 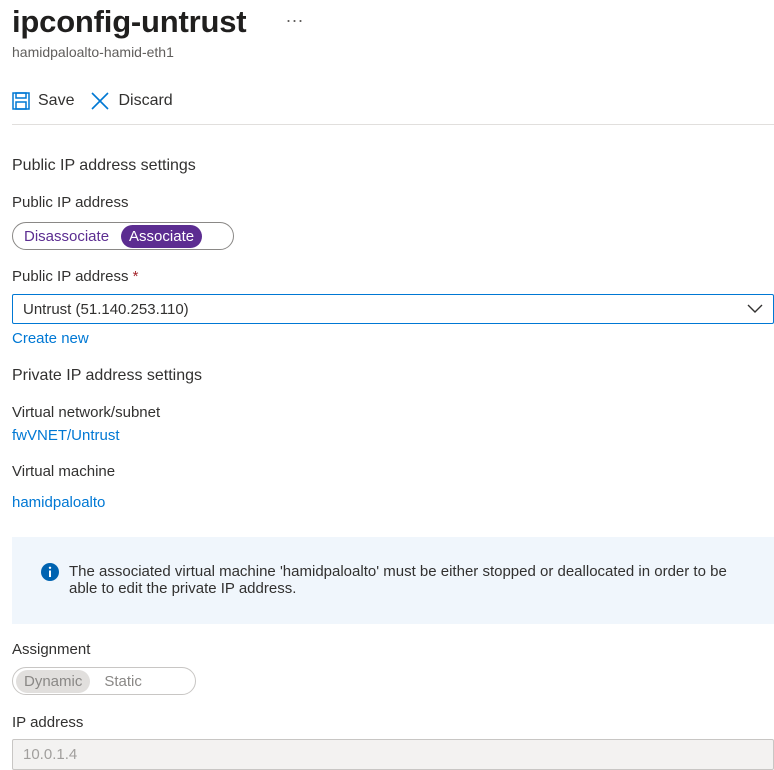 I want to click on create-new-link: Create new, so click(x=50, y=338).